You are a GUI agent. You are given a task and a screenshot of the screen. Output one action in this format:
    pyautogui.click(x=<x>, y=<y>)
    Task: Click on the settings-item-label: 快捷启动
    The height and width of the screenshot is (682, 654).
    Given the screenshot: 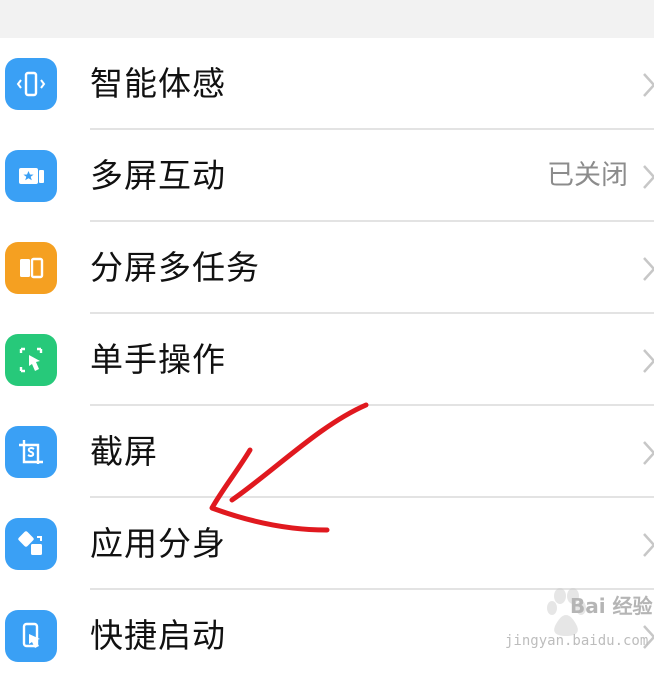 What is the action you would take?
    pyautogui.click(x=158, y=635)
    